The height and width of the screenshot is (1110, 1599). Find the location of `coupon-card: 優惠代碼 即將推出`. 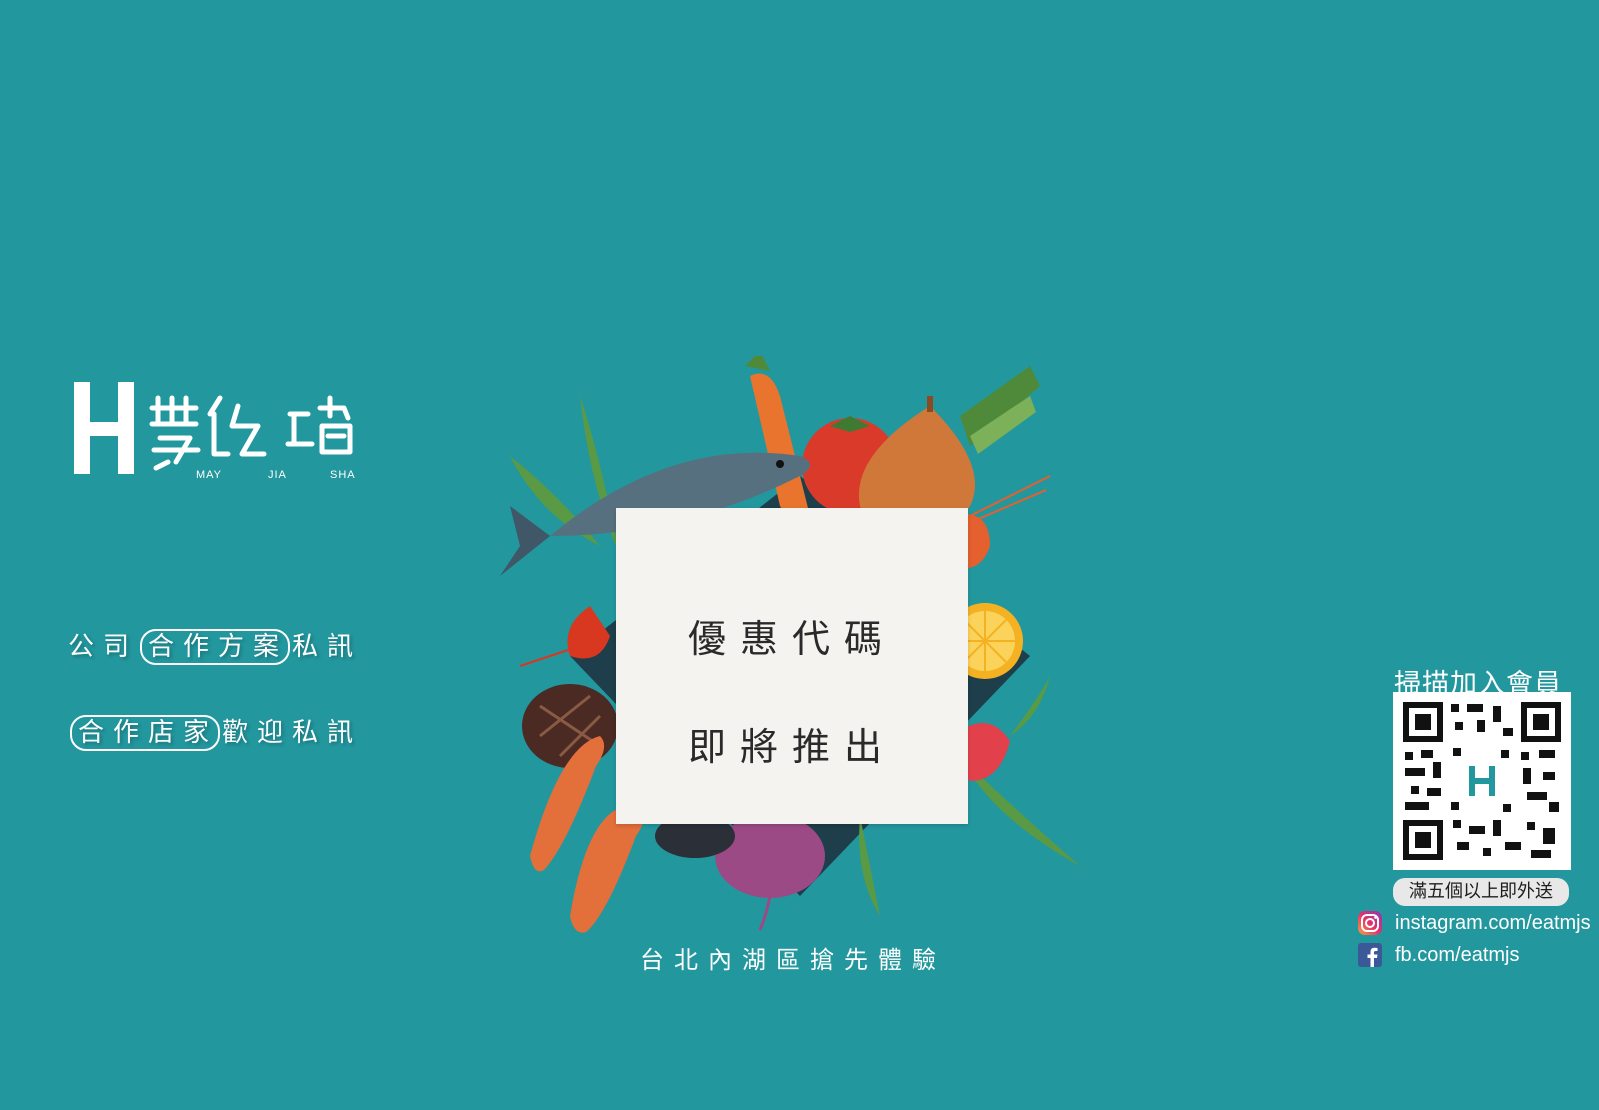

coupon-card: 優惠代碼 即將推出 is located at coordinates (792, 666).